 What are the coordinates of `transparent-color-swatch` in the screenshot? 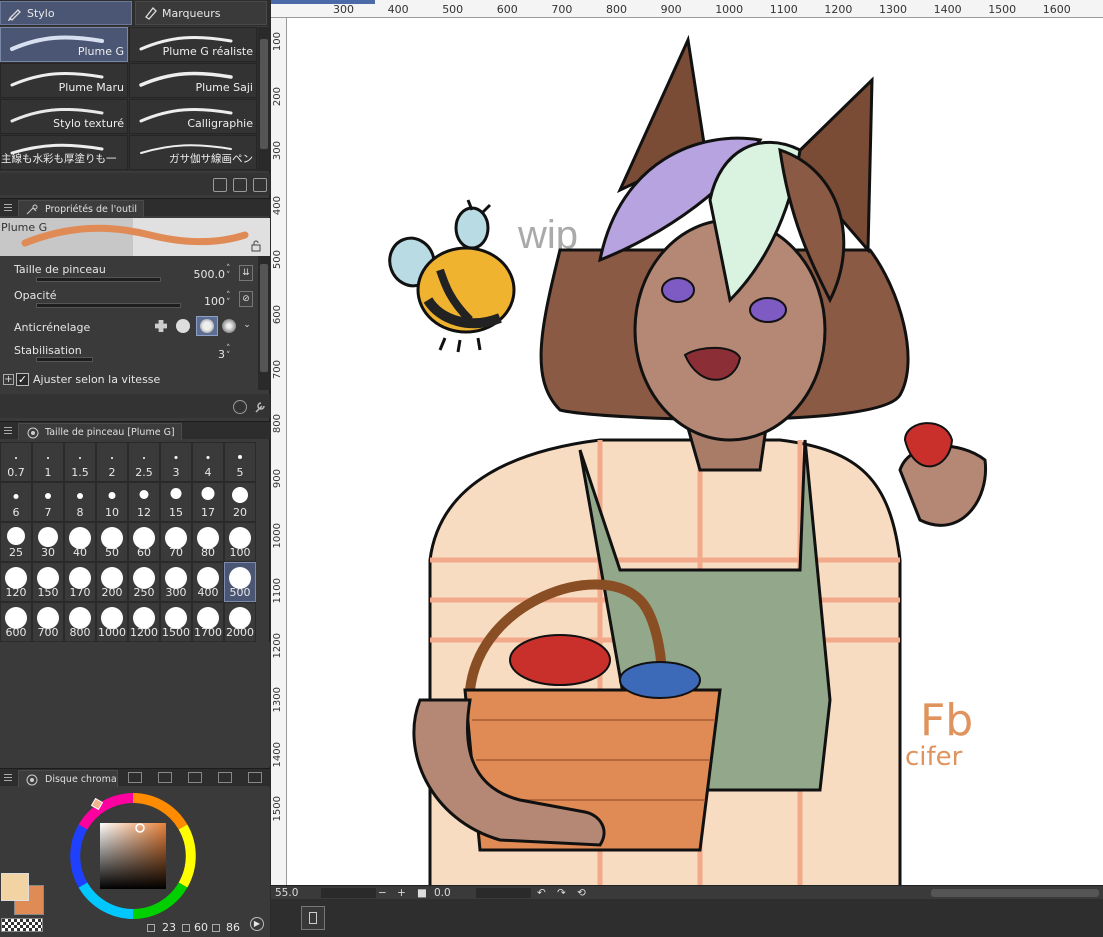 It's located at (22, 925).